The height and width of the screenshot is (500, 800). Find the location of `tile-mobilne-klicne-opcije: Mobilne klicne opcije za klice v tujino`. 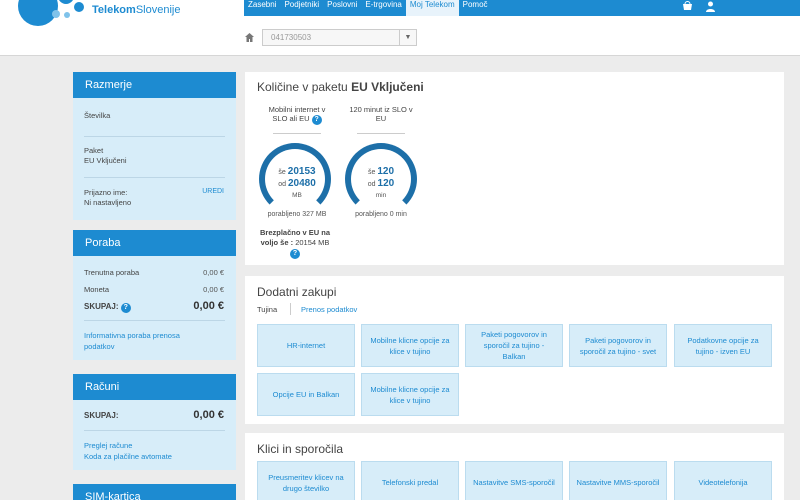

tile-mobilne-klicne-opcije: Mobilne klicne opcije za klice v tujino is located at coordinates (410, 345).